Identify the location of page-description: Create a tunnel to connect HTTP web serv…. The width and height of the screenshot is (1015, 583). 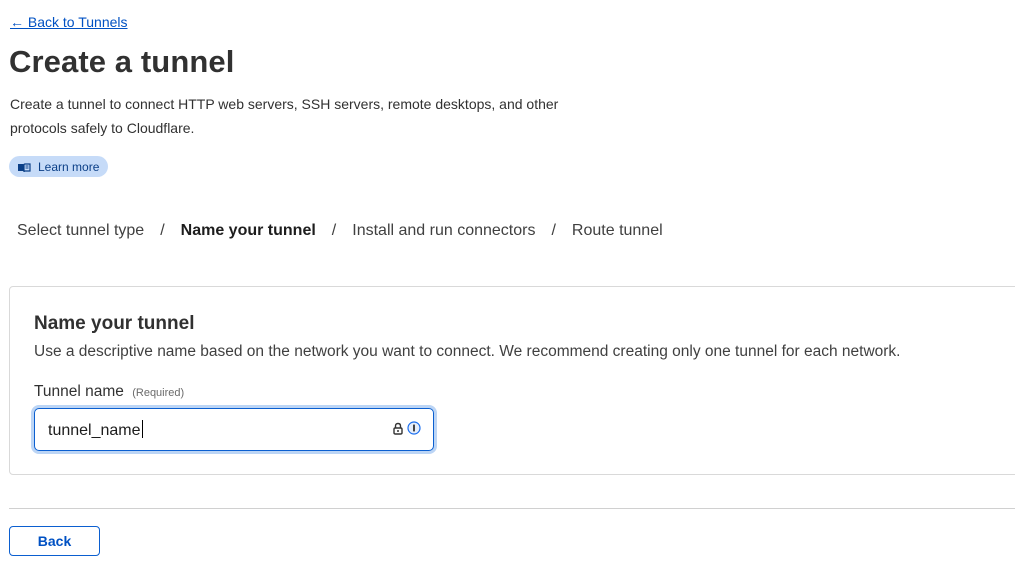
(284, 116).